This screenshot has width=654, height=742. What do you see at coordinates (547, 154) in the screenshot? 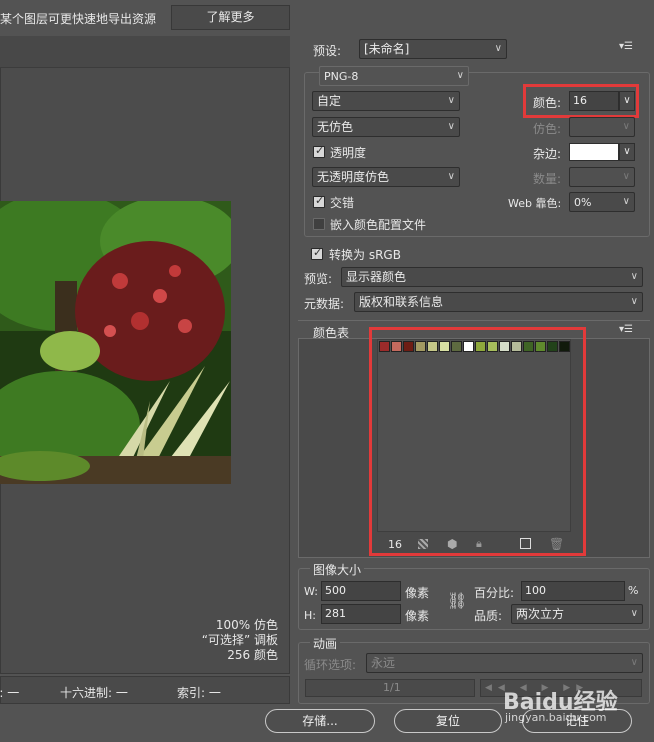
I see `matte-label: 杂边:` at bounding box center [547, 154].